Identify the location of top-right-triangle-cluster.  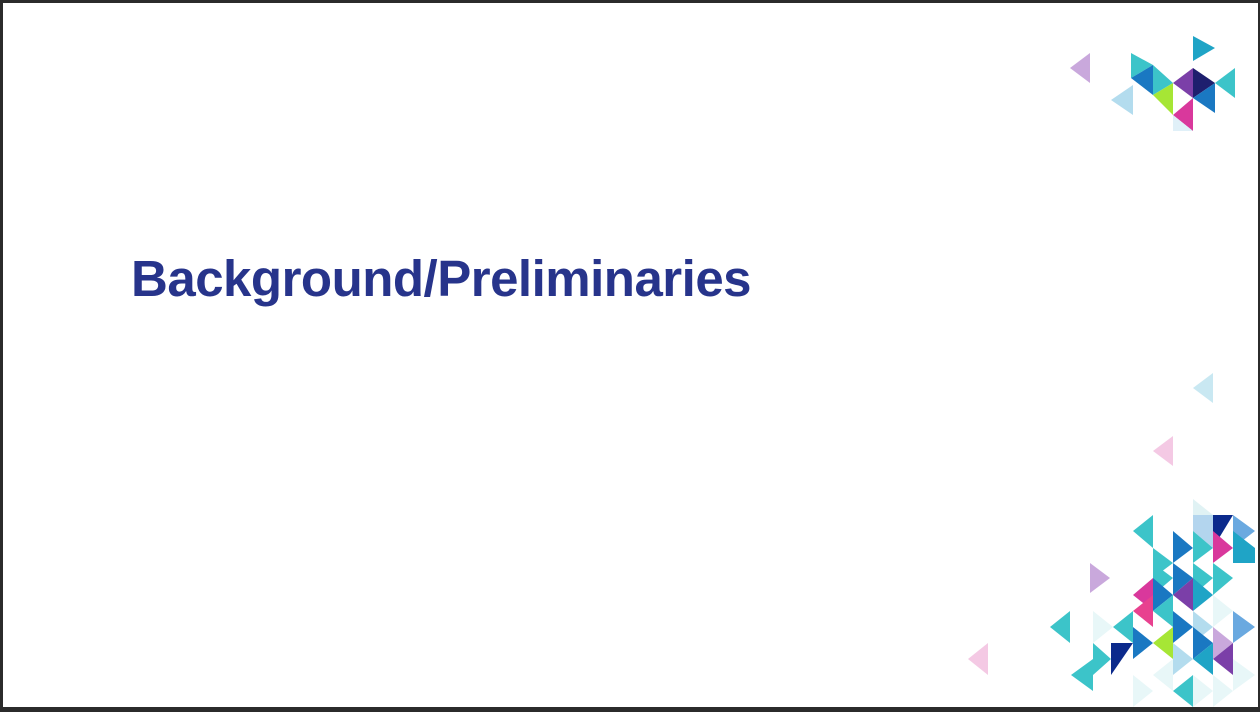
(1152, 83).